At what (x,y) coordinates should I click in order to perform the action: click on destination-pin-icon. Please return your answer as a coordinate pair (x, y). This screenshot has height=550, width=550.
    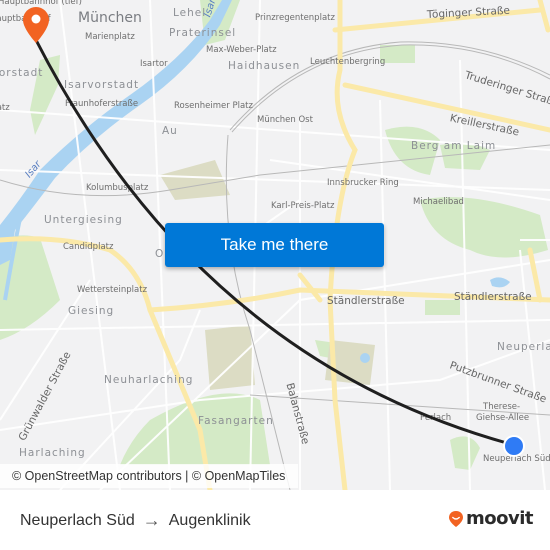
    Looking at the image, I should click on (36, 25).